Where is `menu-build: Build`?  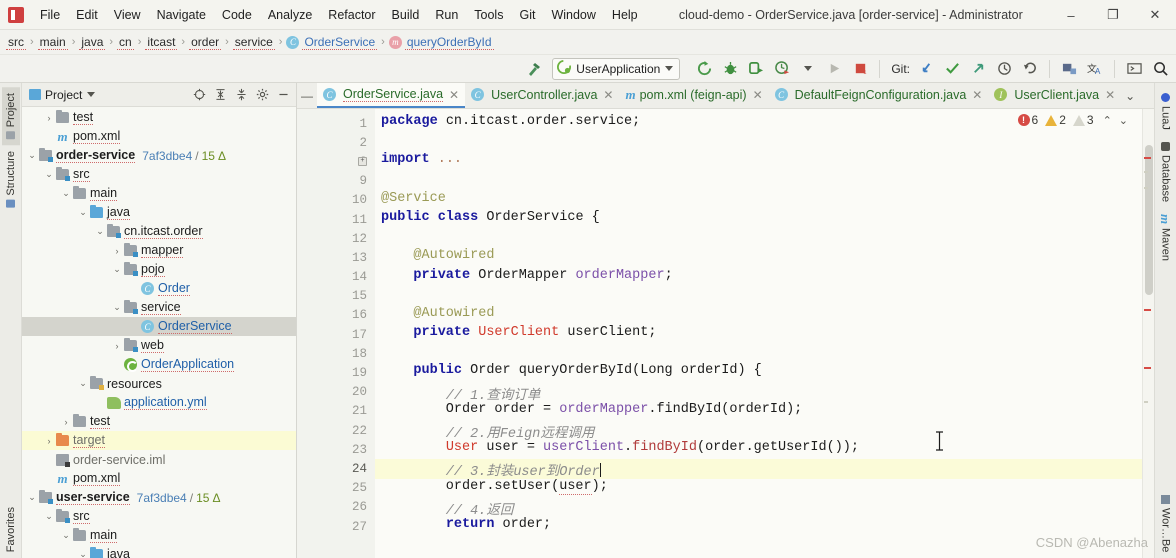 menu-build: Build is located at coordinates (406, 15).